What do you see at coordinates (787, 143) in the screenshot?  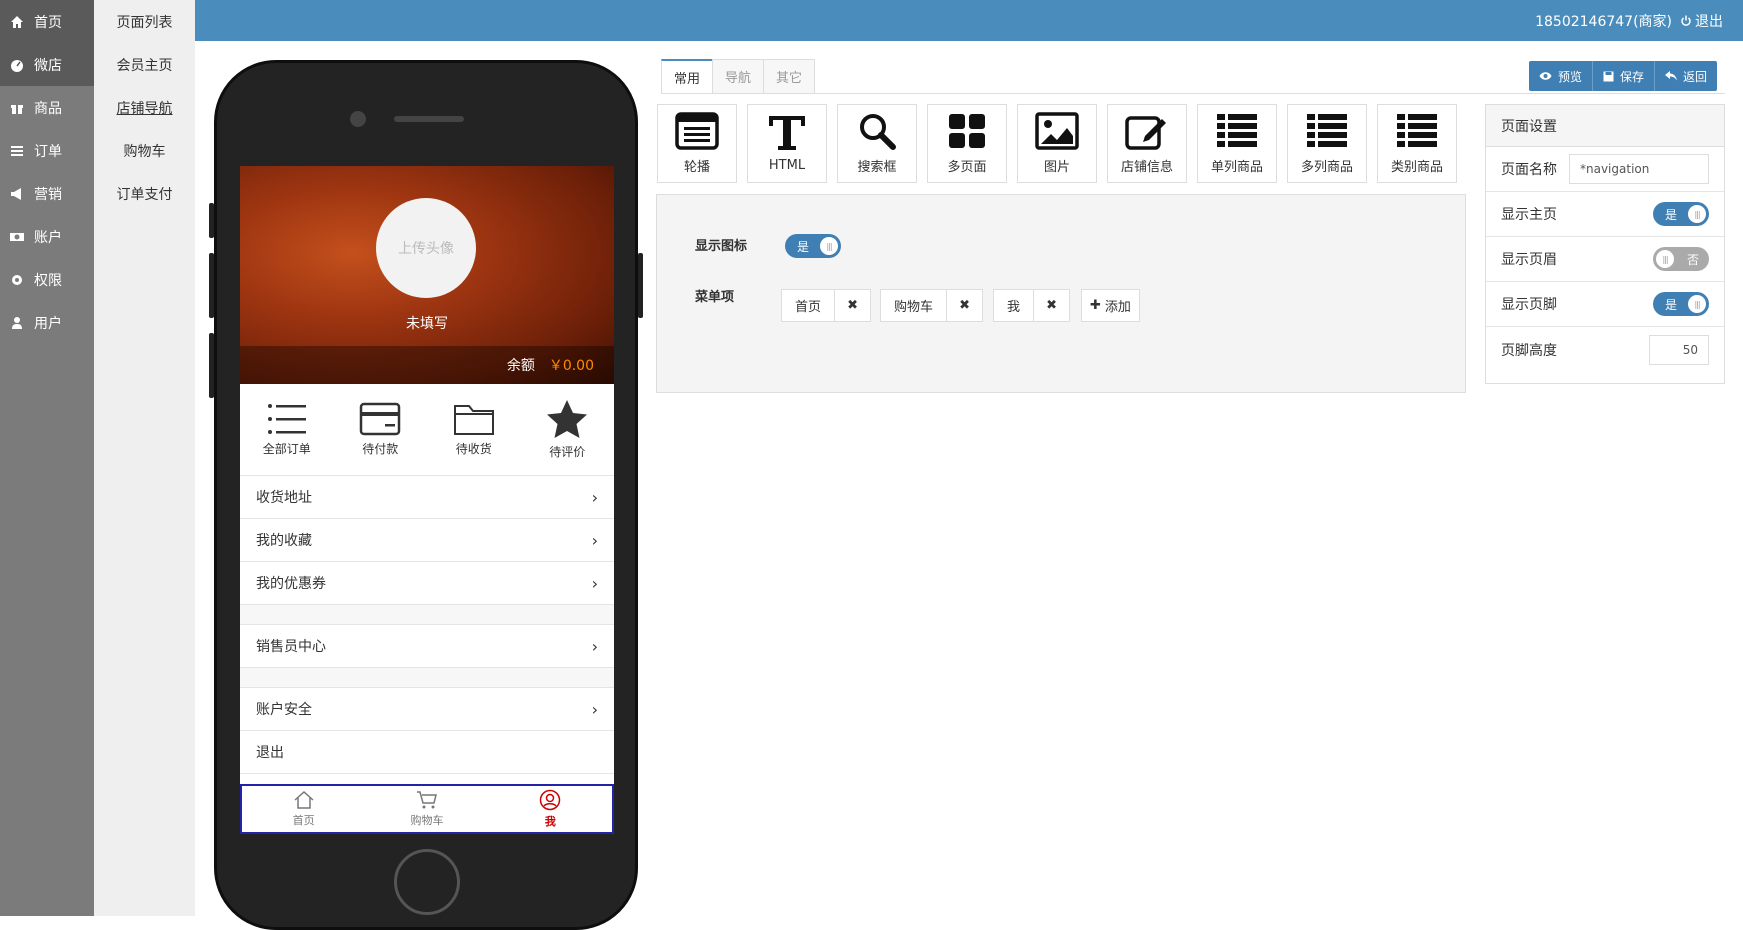 I see `tool-html: HTML` at bounding box center [787, 143].